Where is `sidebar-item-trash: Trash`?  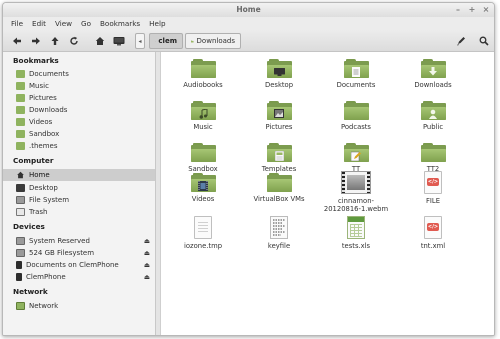
sidebar-item-trash: Trash is located at coordinates (79, 212).